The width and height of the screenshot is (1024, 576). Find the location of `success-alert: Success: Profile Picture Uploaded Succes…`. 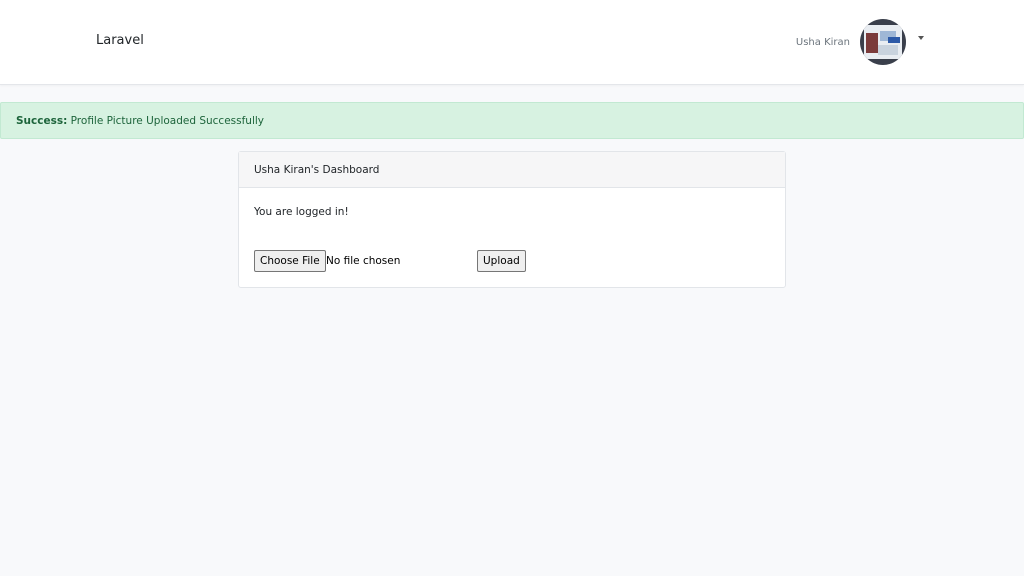

success-alert: Success: Profile Picture Uploaded Succes… is located at coordinates (512, 120).